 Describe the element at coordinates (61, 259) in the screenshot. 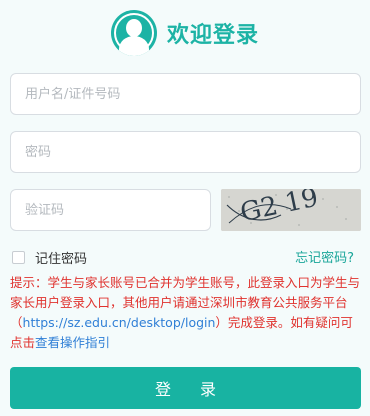

I see `remember-label: 记住密码` at that location.